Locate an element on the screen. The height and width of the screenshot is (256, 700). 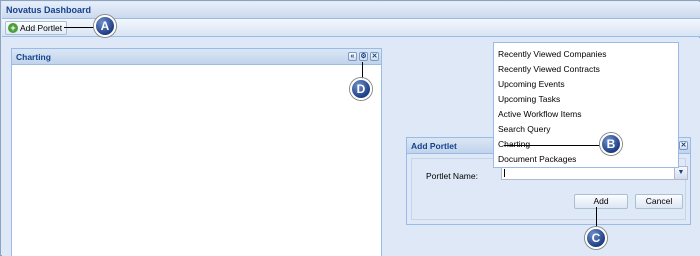
dropdown-item: Recently Viewed Contracts is located at coordinates (586, 69).